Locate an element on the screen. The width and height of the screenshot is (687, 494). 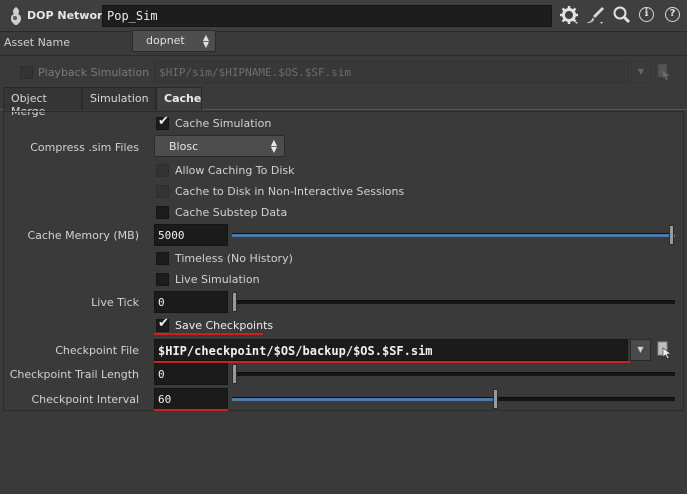
cache-simulation-label: Cache Simulation is located at coordinates (223, 123).